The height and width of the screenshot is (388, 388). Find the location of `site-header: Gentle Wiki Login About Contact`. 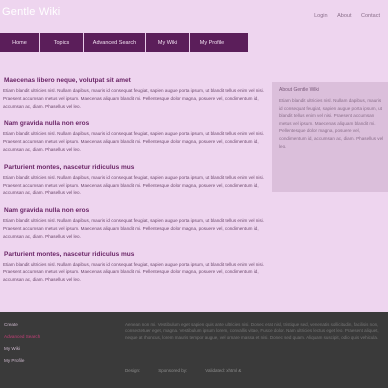

site-header: Gentle Wiki Login About Contact is located at coordinates (194, 16).